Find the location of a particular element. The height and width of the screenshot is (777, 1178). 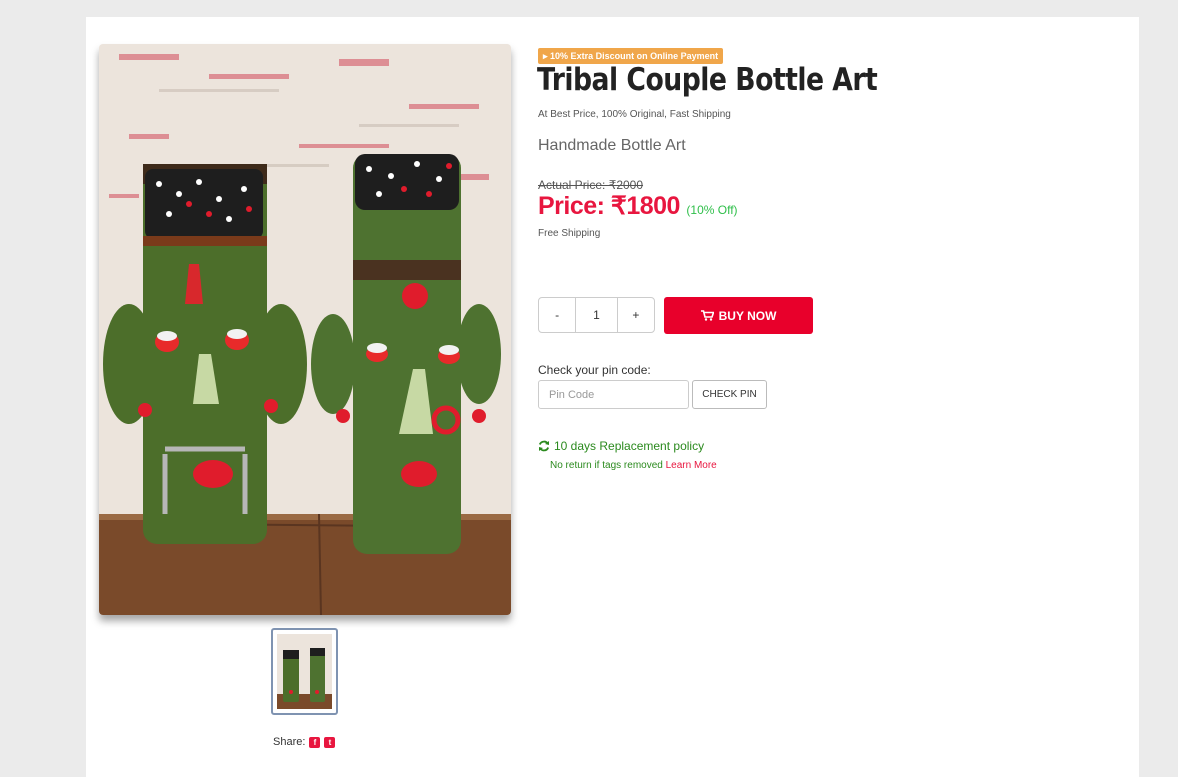

buy-now-label: BUY NOW is located at coordinates (747, 315).